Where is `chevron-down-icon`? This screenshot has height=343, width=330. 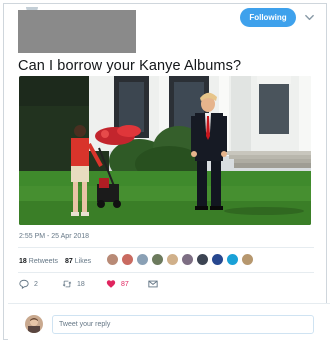
chevron-down-icon is located at coordinates (309, 17).